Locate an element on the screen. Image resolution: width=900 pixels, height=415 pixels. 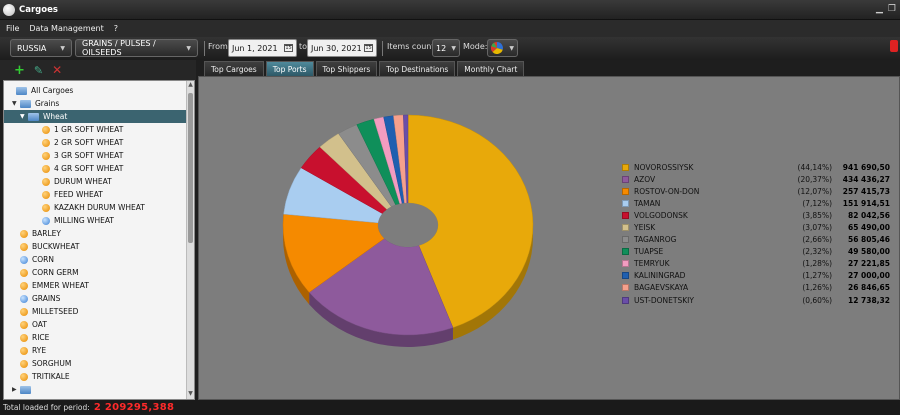
legend-item: VOLGODONSK (3,85%) 82 042,56 is located at coordinates (756, 215).